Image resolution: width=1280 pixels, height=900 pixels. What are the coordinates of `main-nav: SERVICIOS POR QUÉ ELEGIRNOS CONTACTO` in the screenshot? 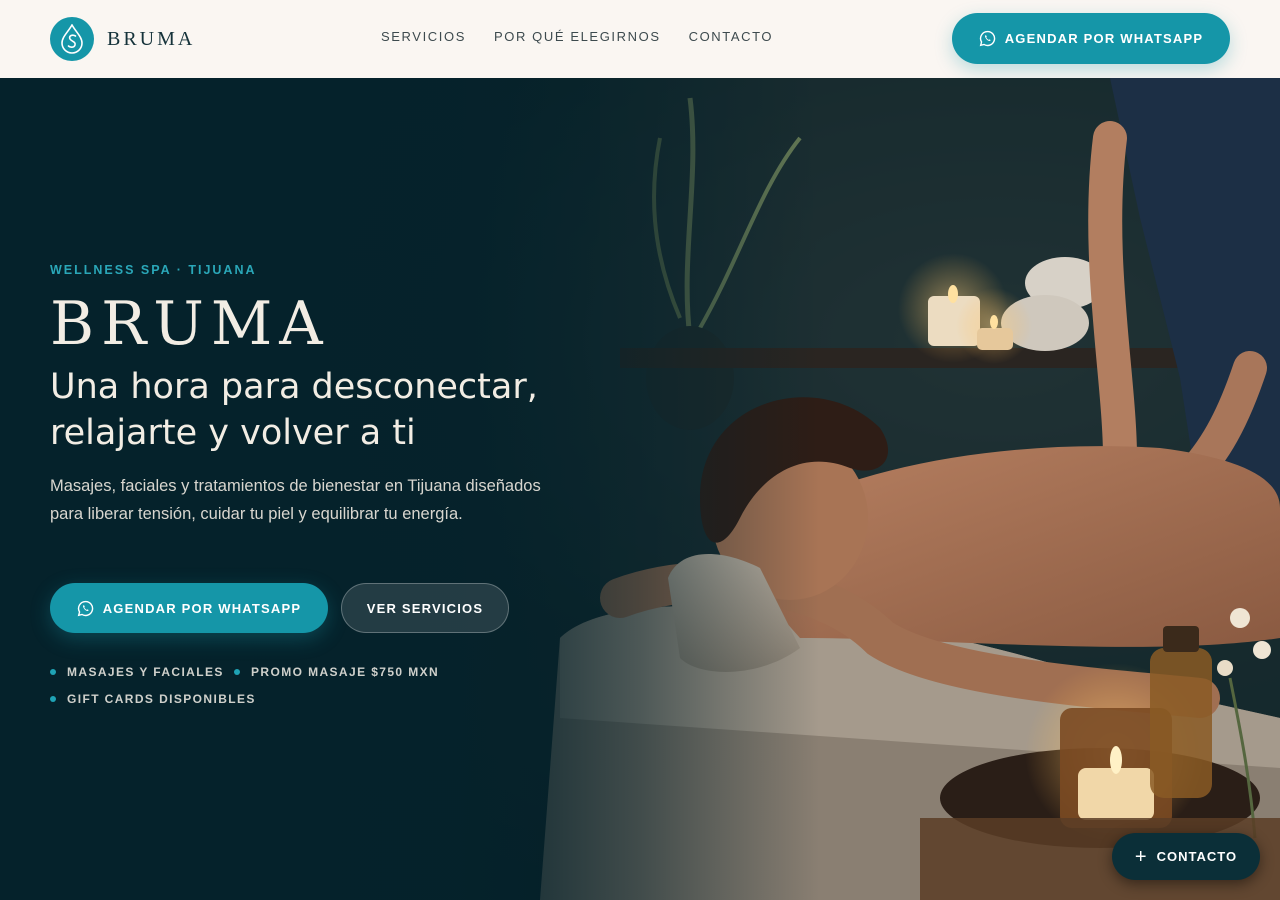 It's located at (591, 36).